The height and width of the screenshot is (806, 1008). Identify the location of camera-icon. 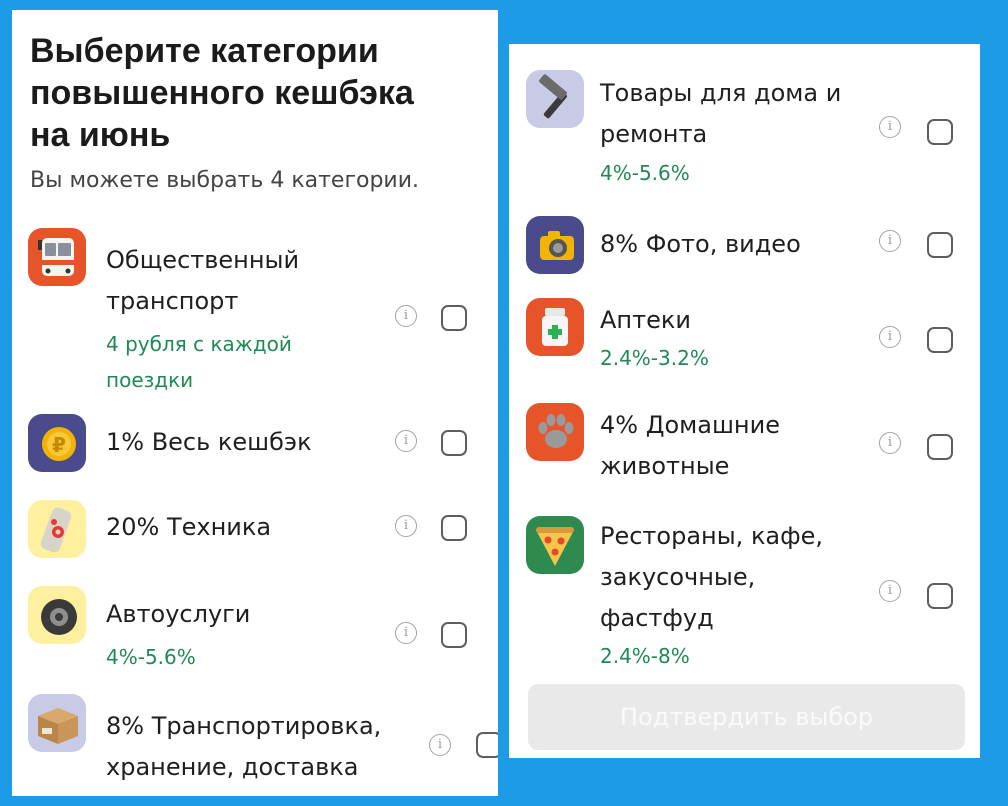
(555, 245).